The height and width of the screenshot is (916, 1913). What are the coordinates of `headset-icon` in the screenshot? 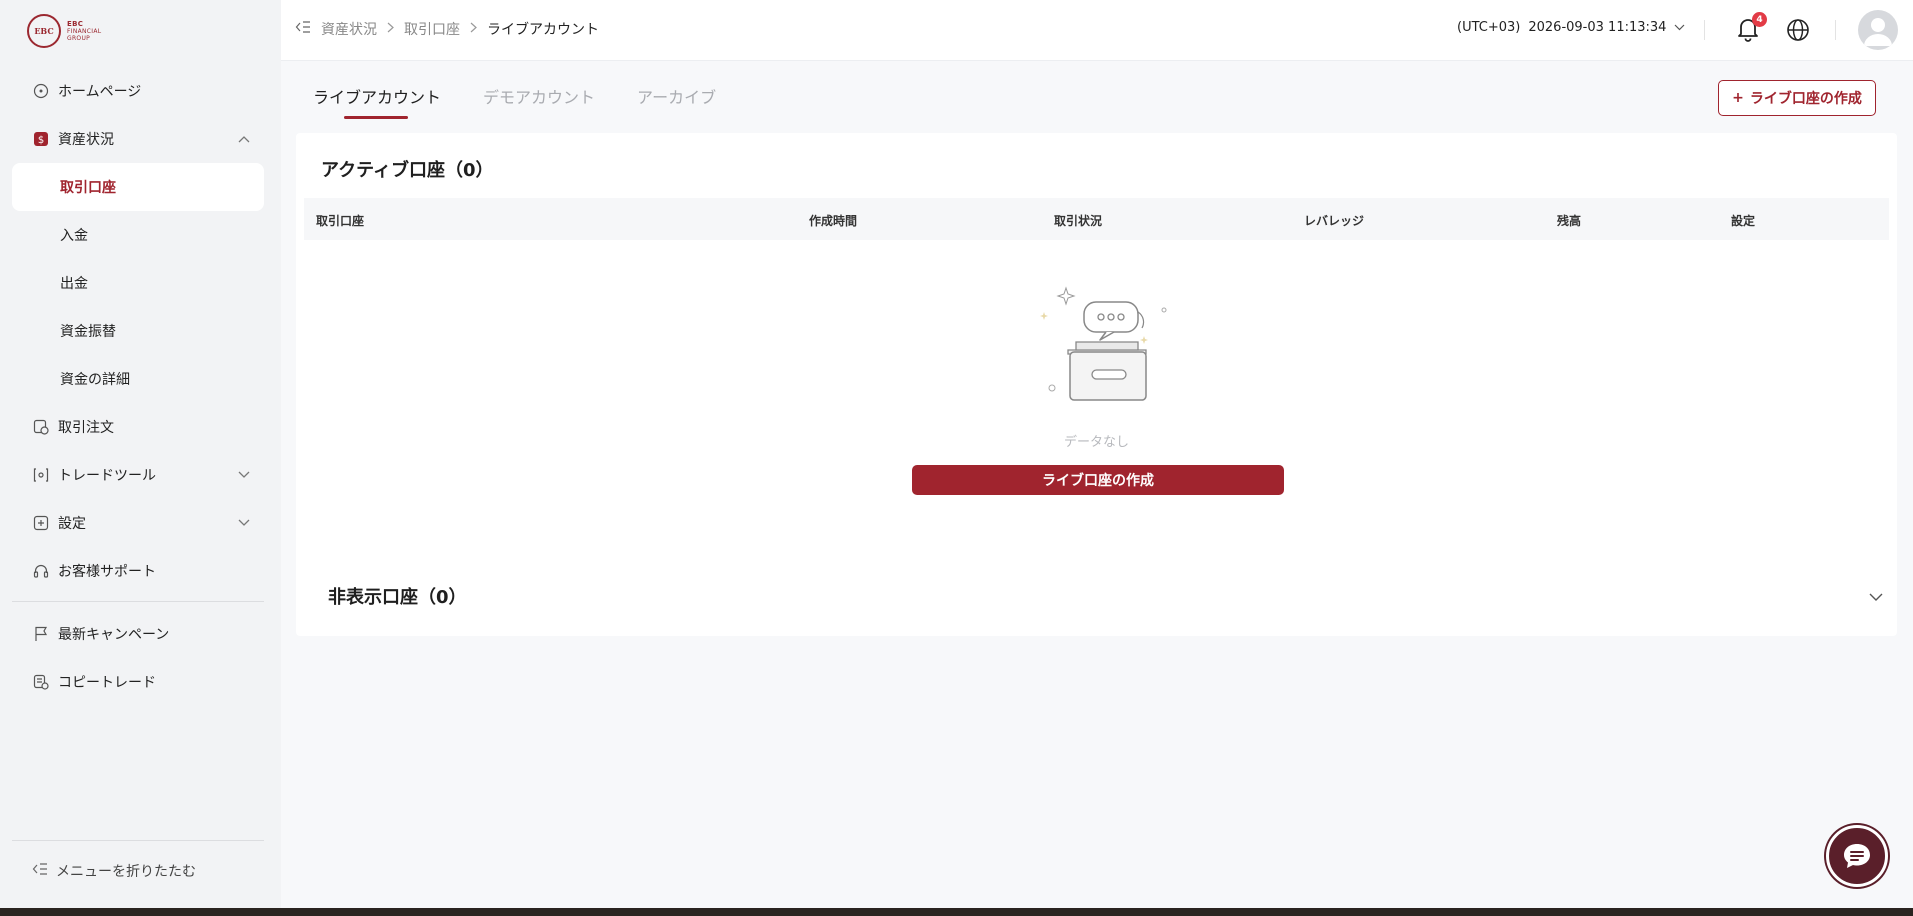 It's located at (41, 571).